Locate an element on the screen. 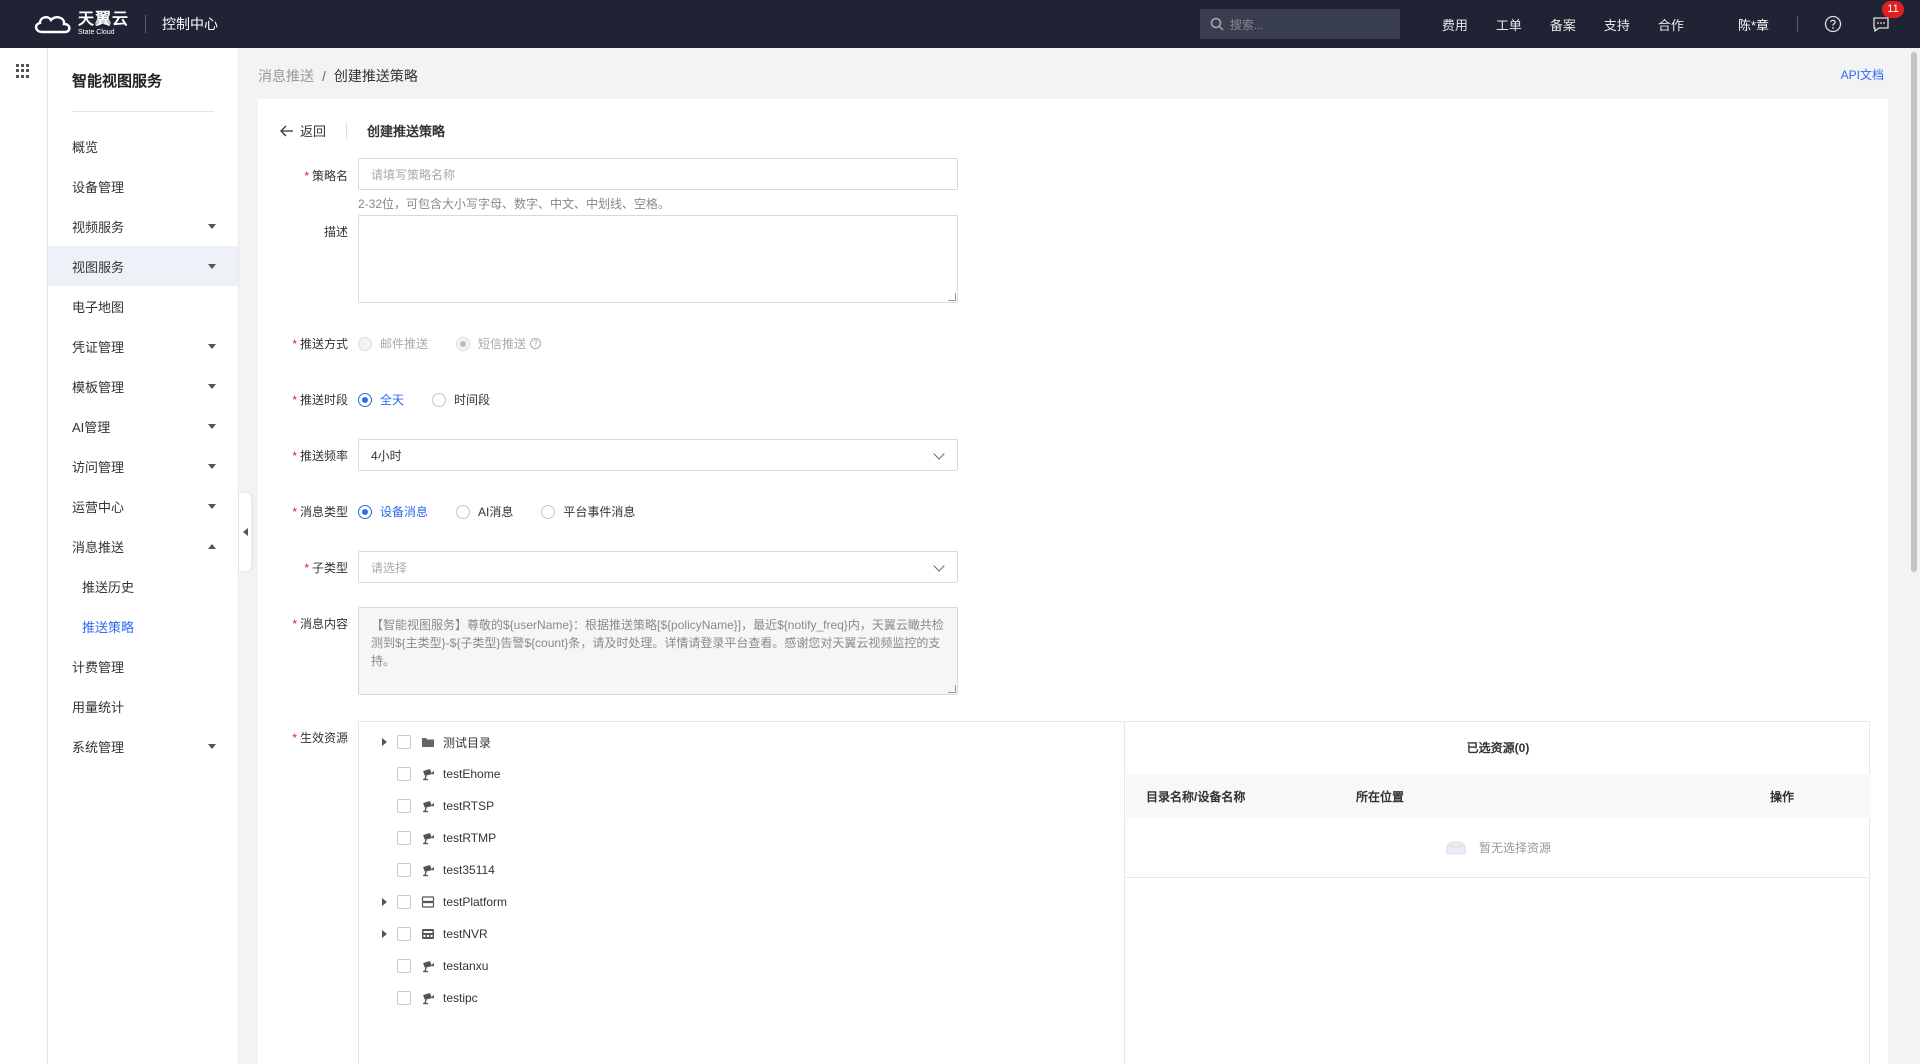  radio-label: 平台事件消息 is located at coordinates (599, 512).